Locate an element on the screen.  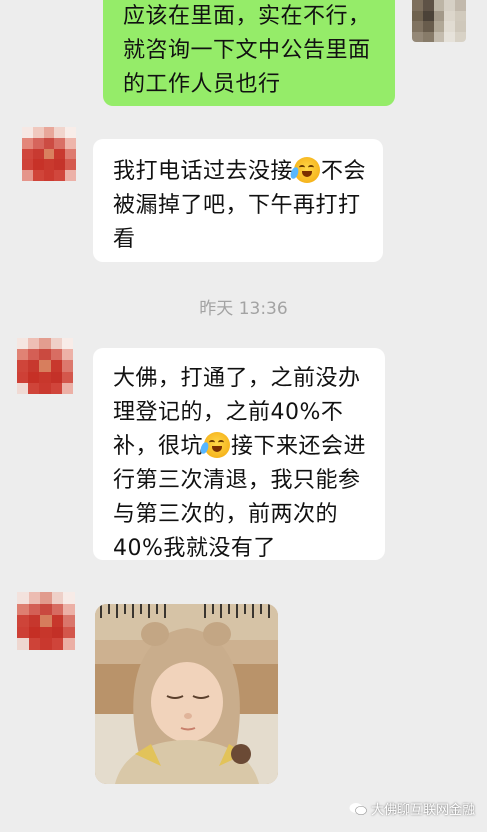
incoming-message-bubble: 我打电话过去没接 不会被漏掉了吧，下午再打打看 is located at coordinates (238, 200).